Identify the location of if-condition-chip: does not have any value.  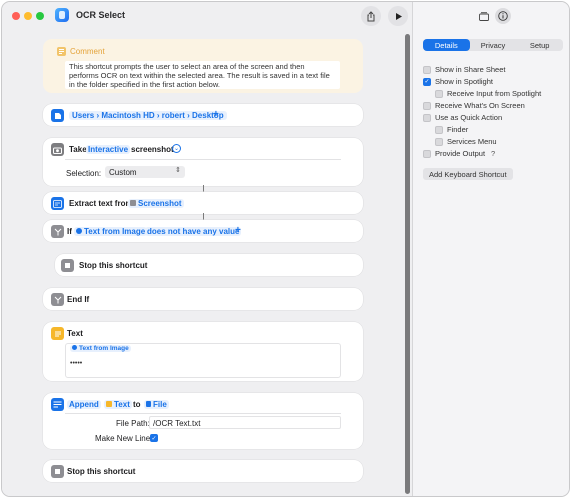
(193, 231).